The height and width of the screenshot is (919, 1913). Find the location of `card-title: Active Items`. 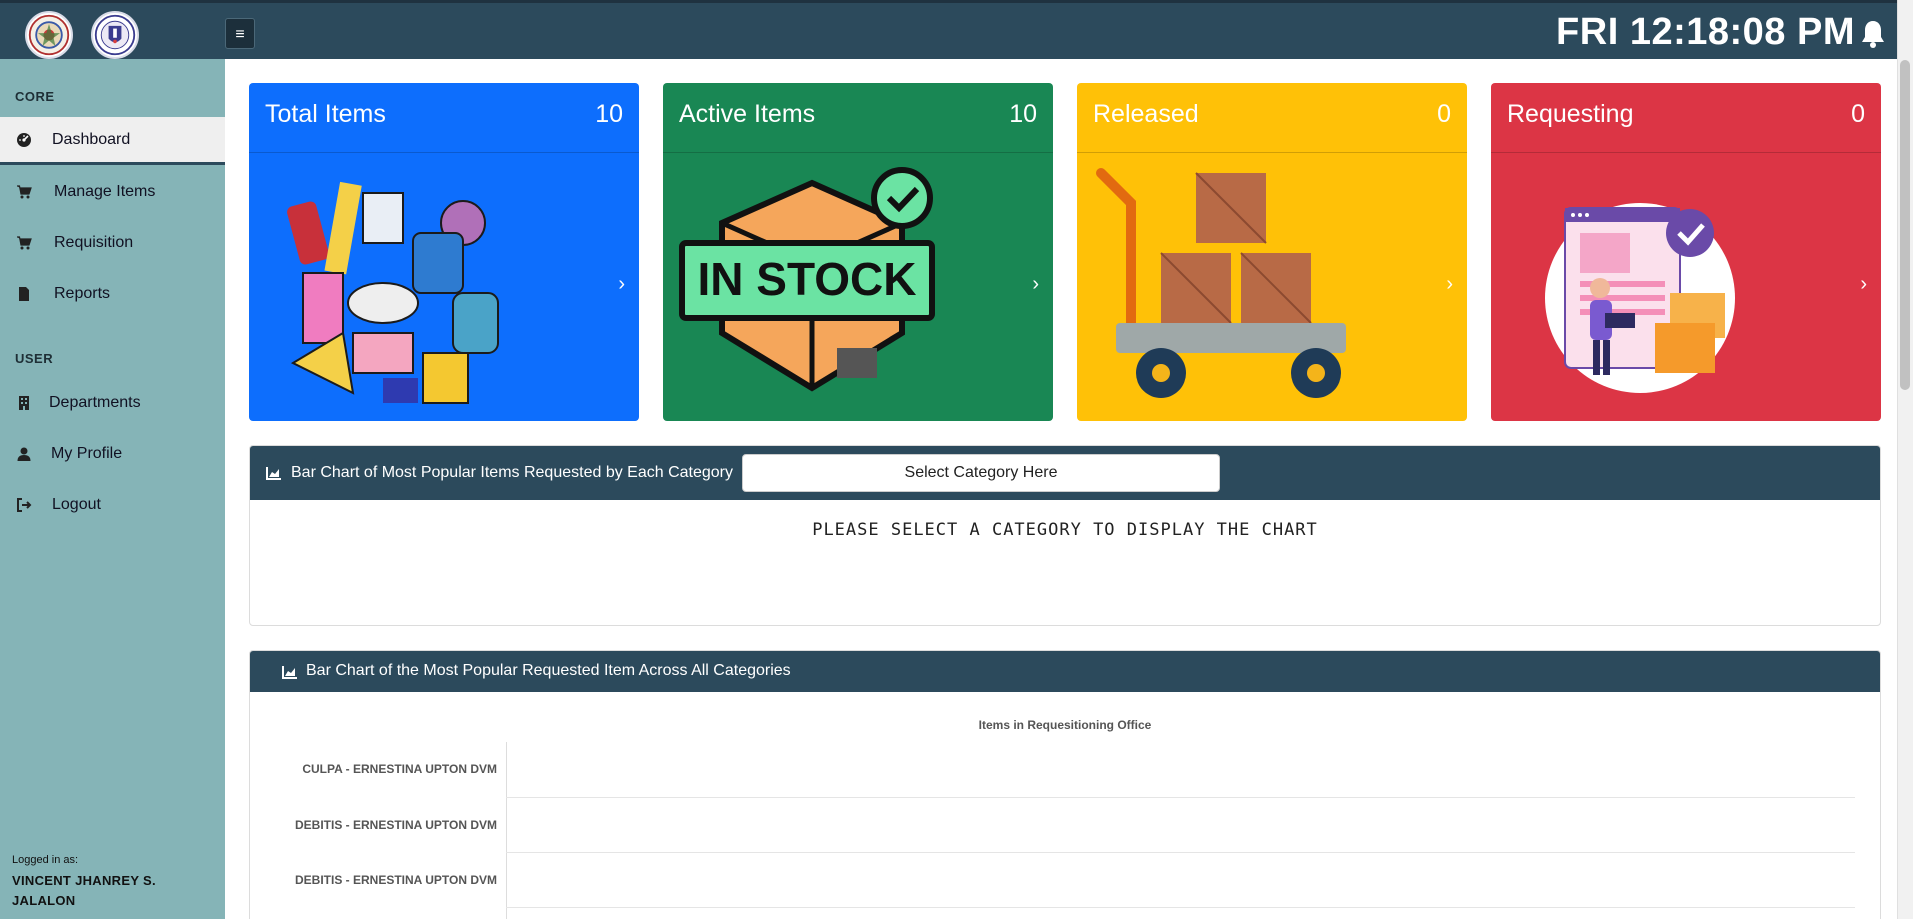

card-title: Active Items is located at coordinates (747, 114).